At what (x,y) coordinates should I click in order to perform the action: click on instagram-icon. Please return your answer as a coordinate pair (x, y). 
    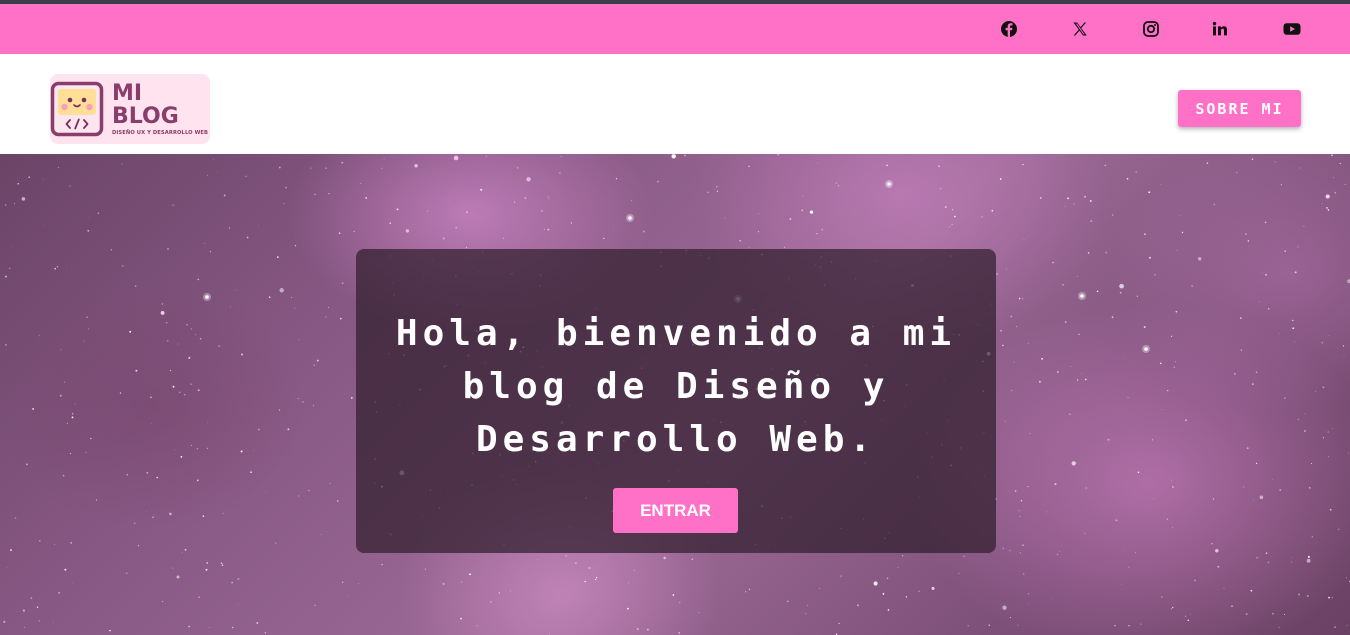
    Looking at the image, I should click on (1151, 29).